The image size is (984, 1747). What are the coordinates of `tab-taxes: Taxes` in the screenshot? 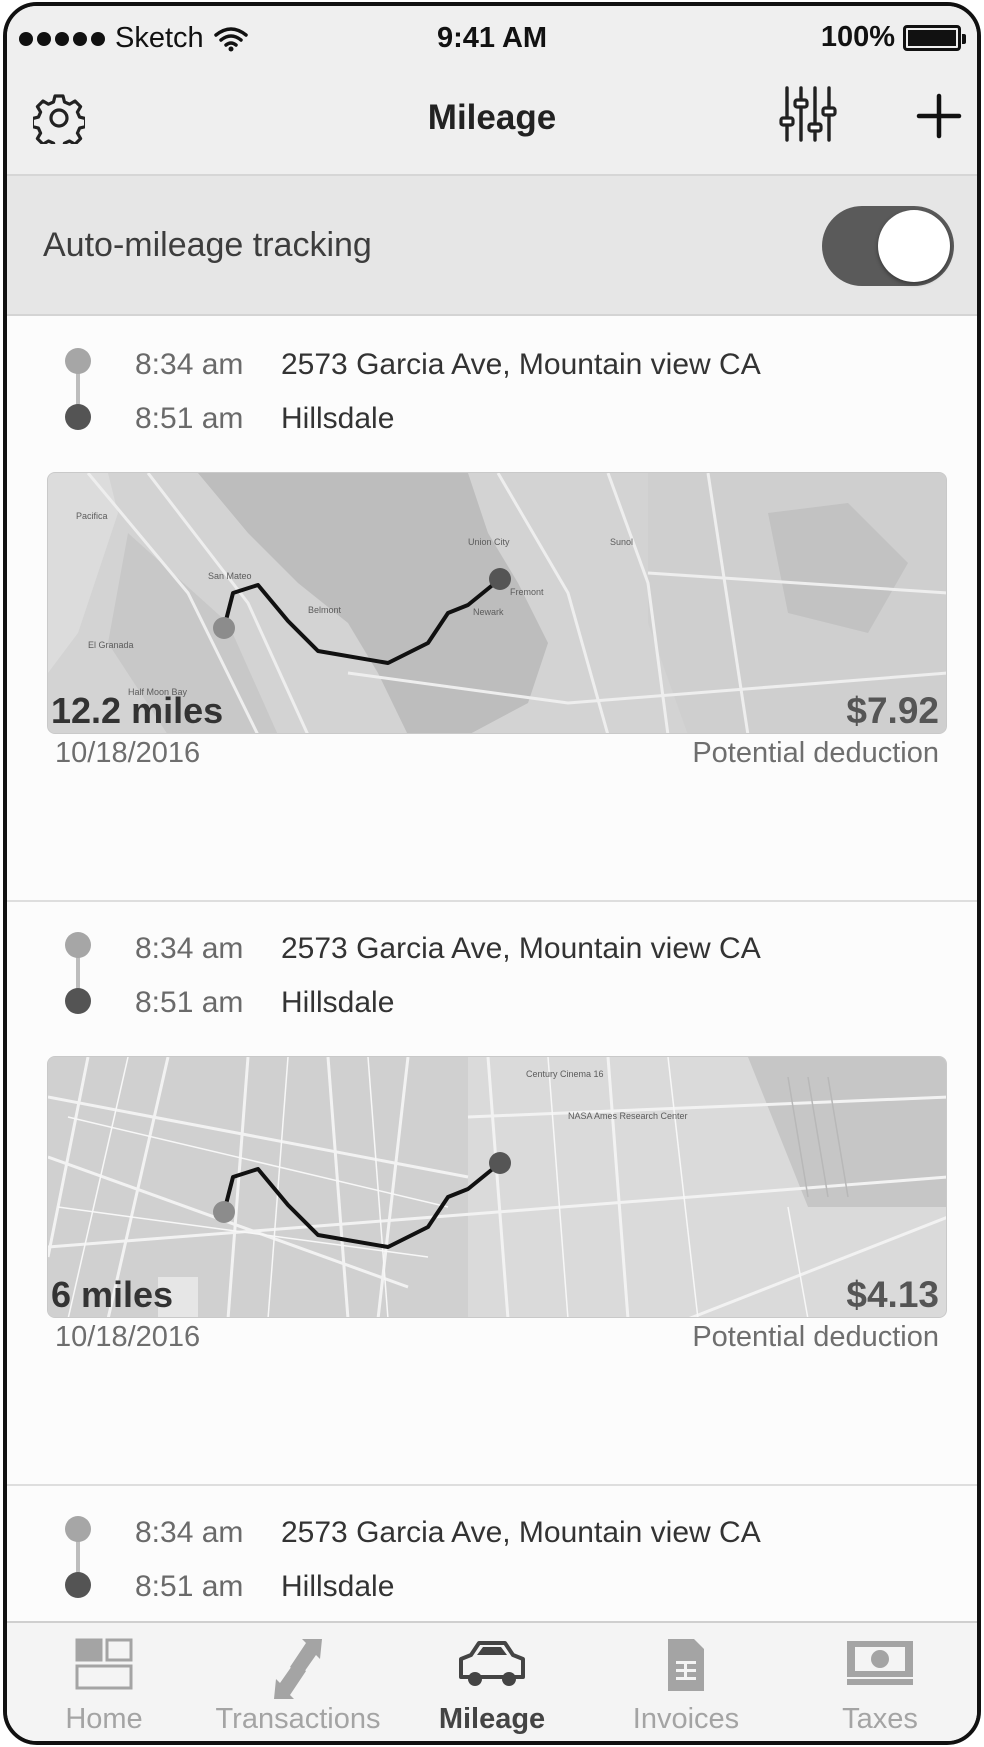 It's located at (880, 1682).